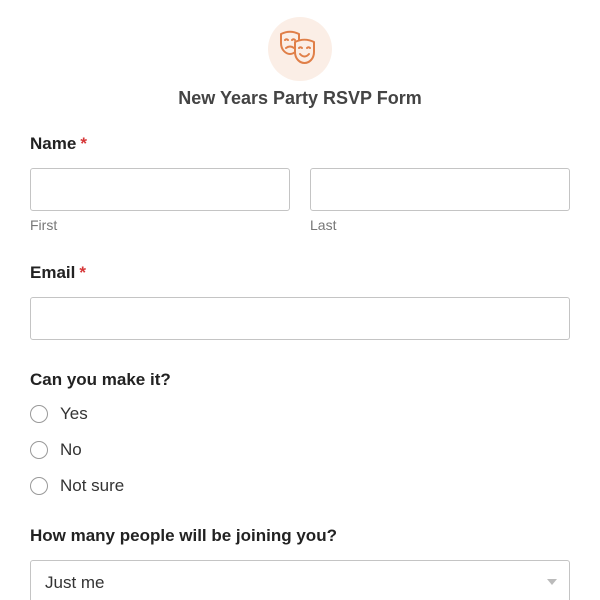  Describe the element at coordinates (440, 189) in the screenshot. I see `last-name-input` at that location.